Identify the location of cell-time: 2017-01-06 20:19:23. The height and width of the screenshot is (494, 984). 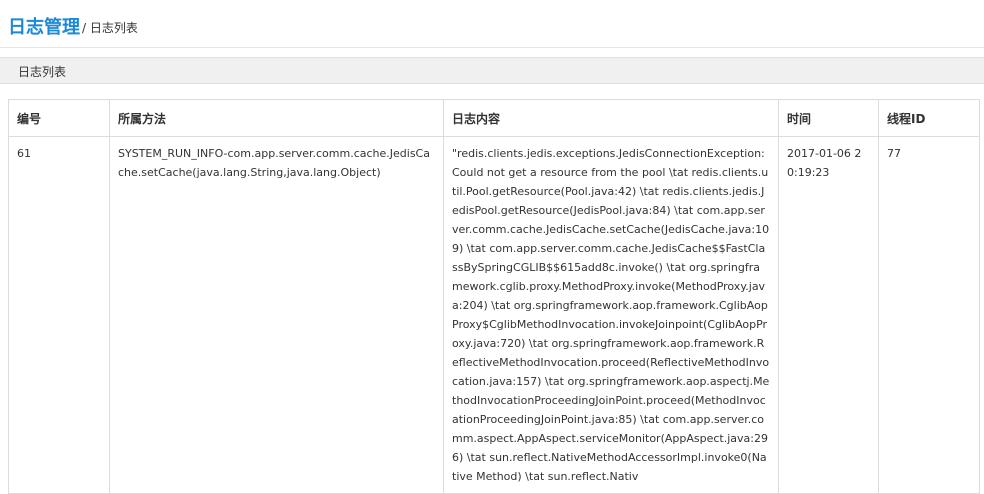
(828, 315).